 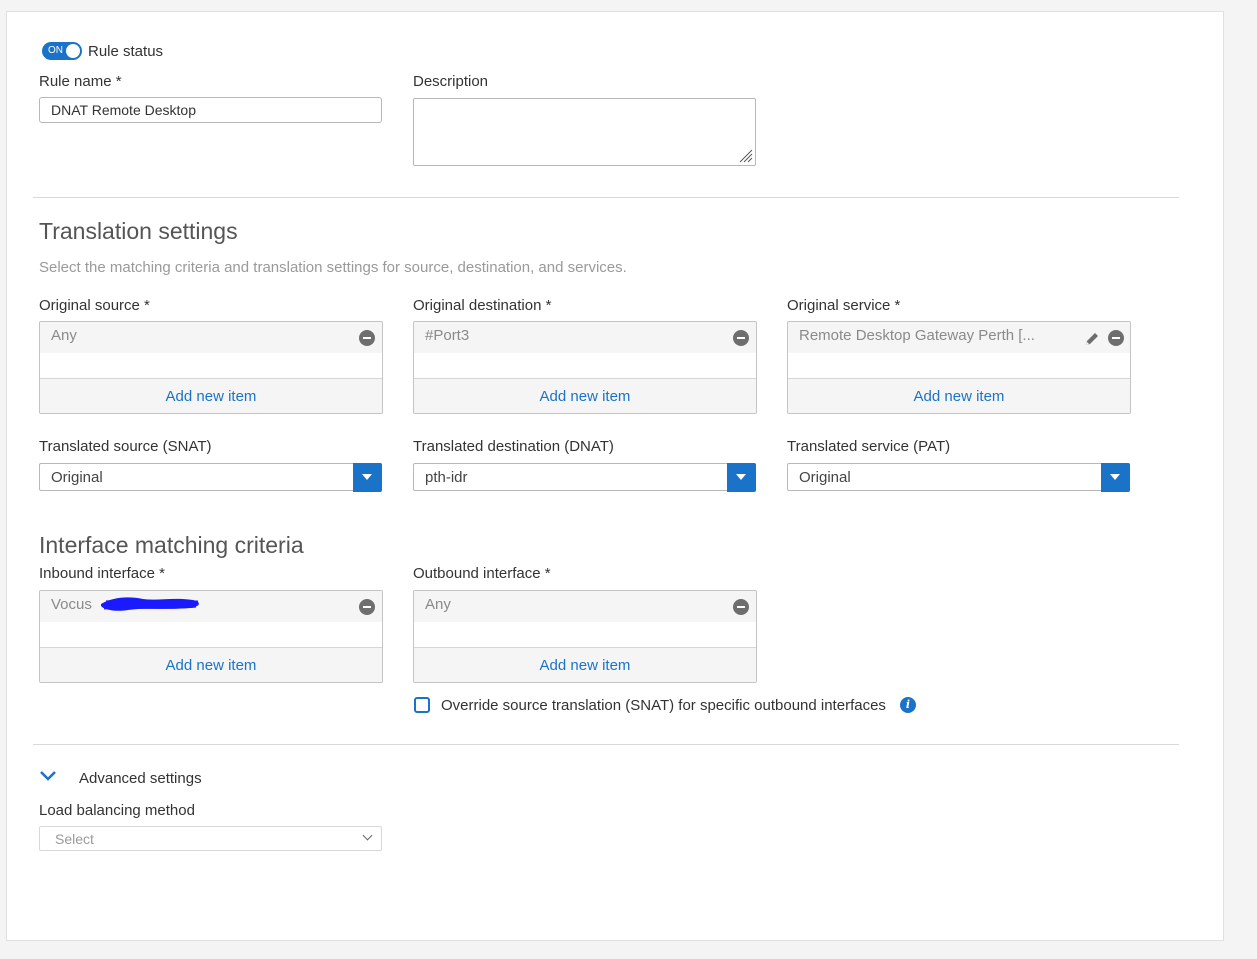 What do you see at coordinates (584, 132) in the screenshot?
I see `description-textarea` at bounding box center [584, 132].